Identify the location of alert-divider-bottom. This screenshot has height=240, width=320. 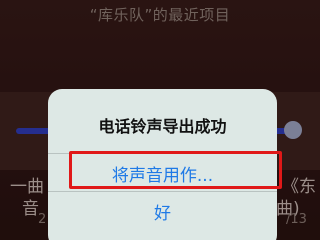
(162, 191).